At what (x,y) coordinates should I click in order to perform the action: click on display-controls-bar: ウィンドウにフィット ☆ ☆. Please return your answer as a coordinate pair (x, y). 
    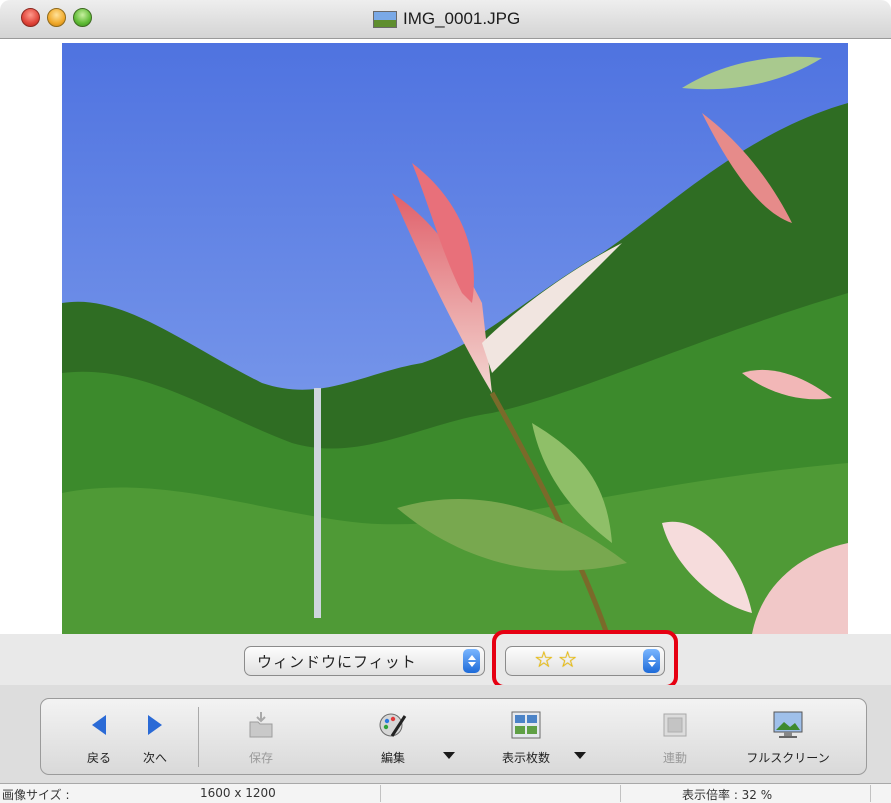
    Looking at the image, I should click on (445, 659).